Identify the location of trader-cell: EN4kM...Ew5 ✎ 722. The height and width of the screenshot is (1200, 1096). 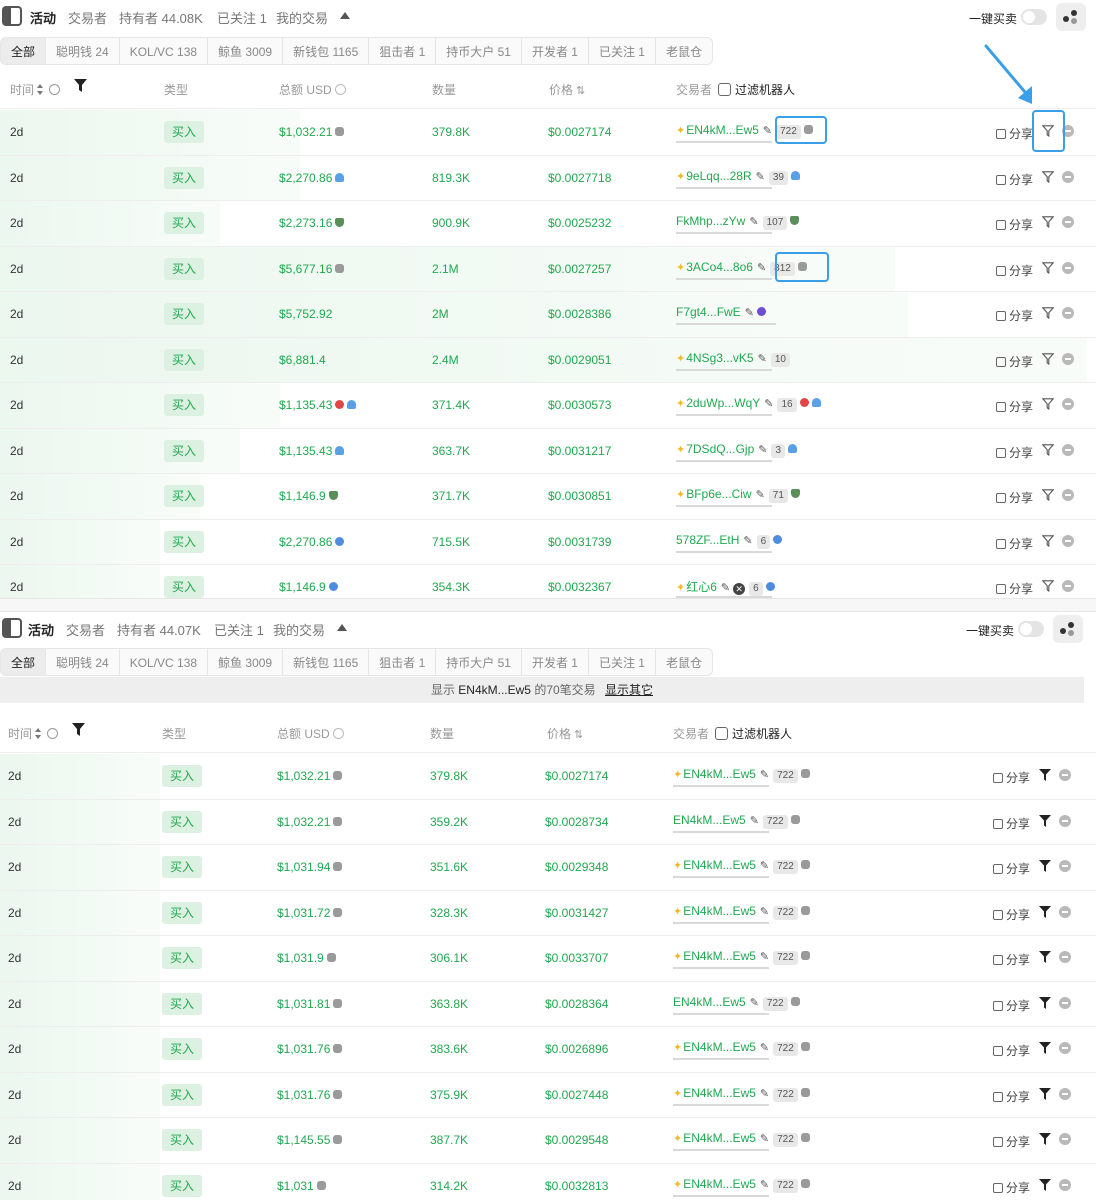
(736, 821).